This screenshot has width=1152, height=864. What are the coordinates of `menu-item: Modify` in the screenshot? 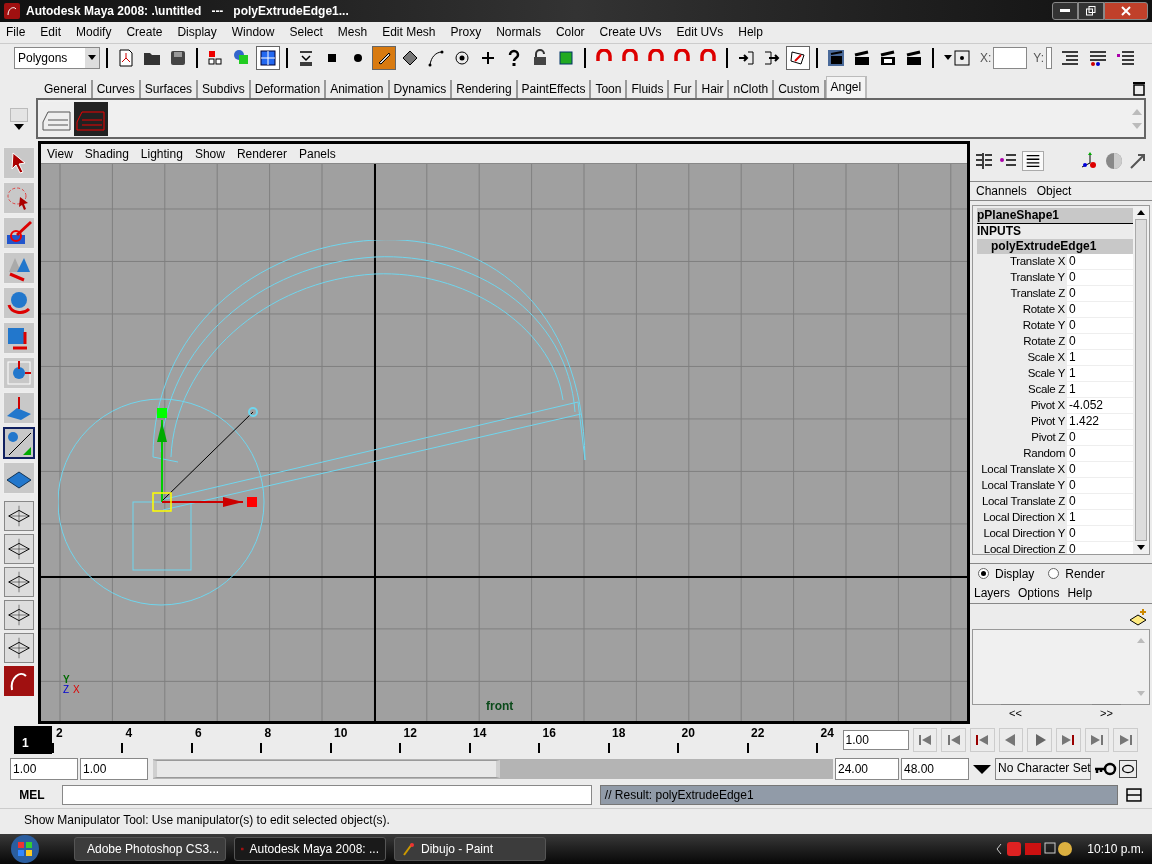 It's located at (94, 32).